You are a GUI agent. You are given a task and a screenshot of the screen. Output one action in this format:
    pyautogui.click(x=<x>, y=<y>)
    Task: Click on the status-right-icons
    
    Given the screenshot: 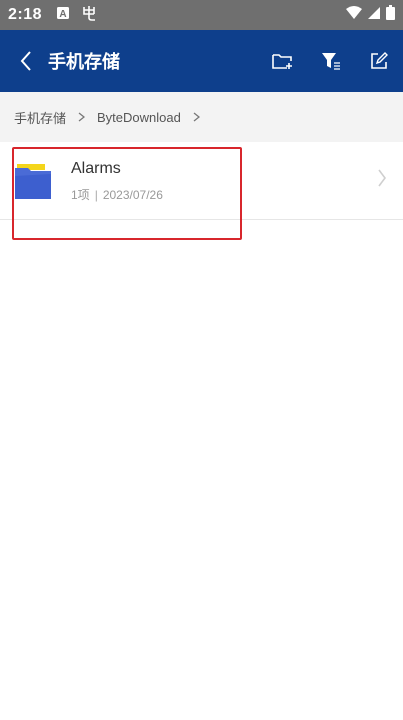 What is the action you would take?
    pyautogui.click(x=370, y=15)
    